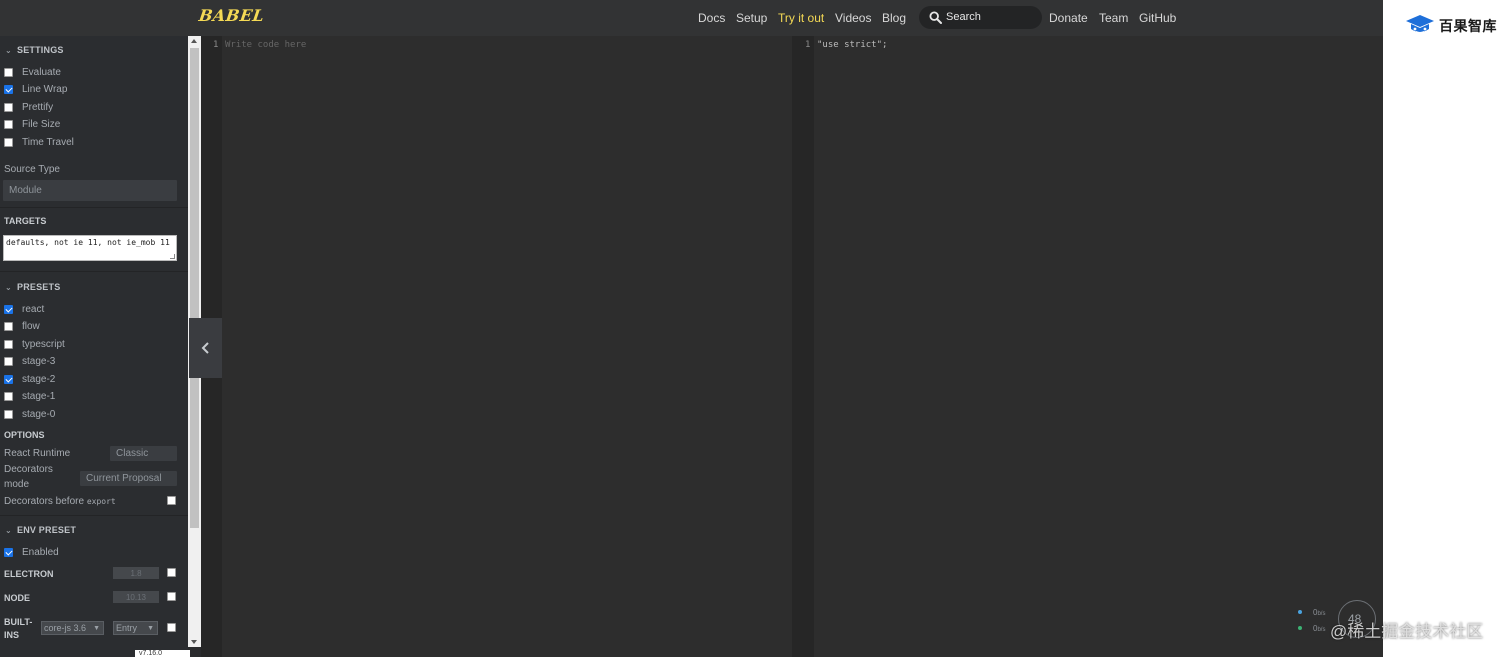  Describe the element at coordinates (1113, 18) in the screenshot. I see `nav-link-team: Team` at that location.